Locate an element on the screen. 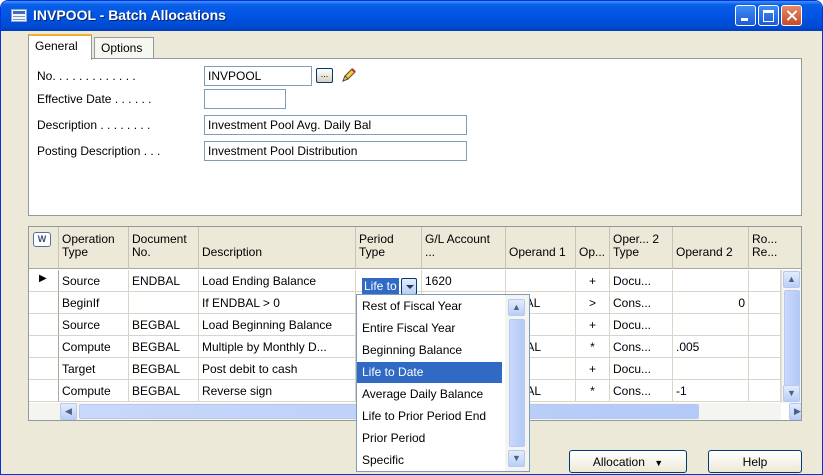 The image size is (823, 475). dropdown-scrollbar-thumb is located at coordinates (517, 383).